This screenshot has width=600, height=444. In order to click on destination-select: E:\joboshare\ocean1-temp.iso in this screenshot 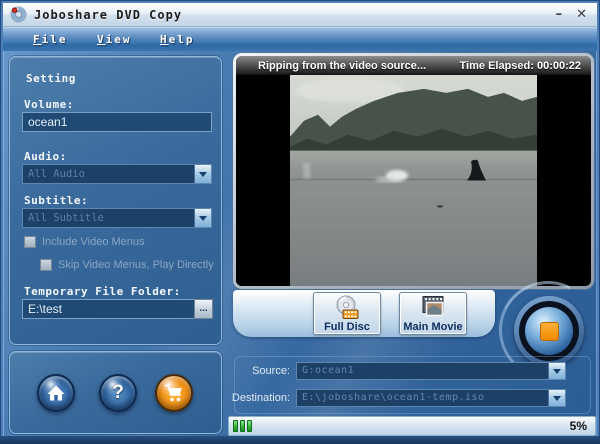, I will do `click(431, 398)`.